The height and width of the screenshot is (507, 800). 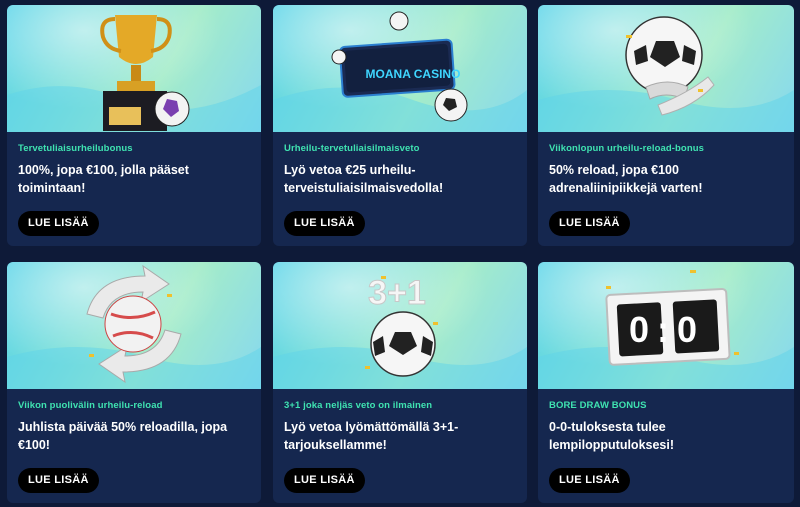 What do you see at coordinates (134, 325) in the screenshot?
I see `volleyball-reload-image` at bounding box center [134, 325].